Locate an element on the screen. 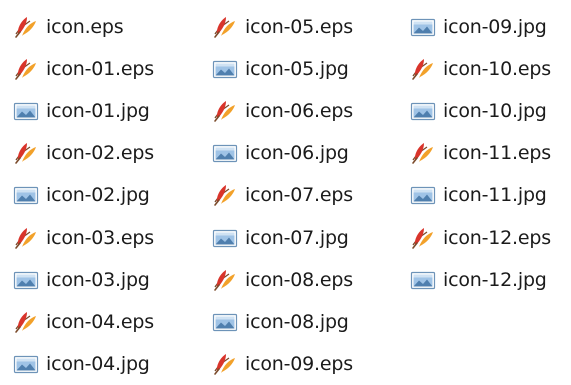 Image resolution: width=571 pixels, height=385 pixels. file-item: icon-08.eps is located at coordinates (302, 280).